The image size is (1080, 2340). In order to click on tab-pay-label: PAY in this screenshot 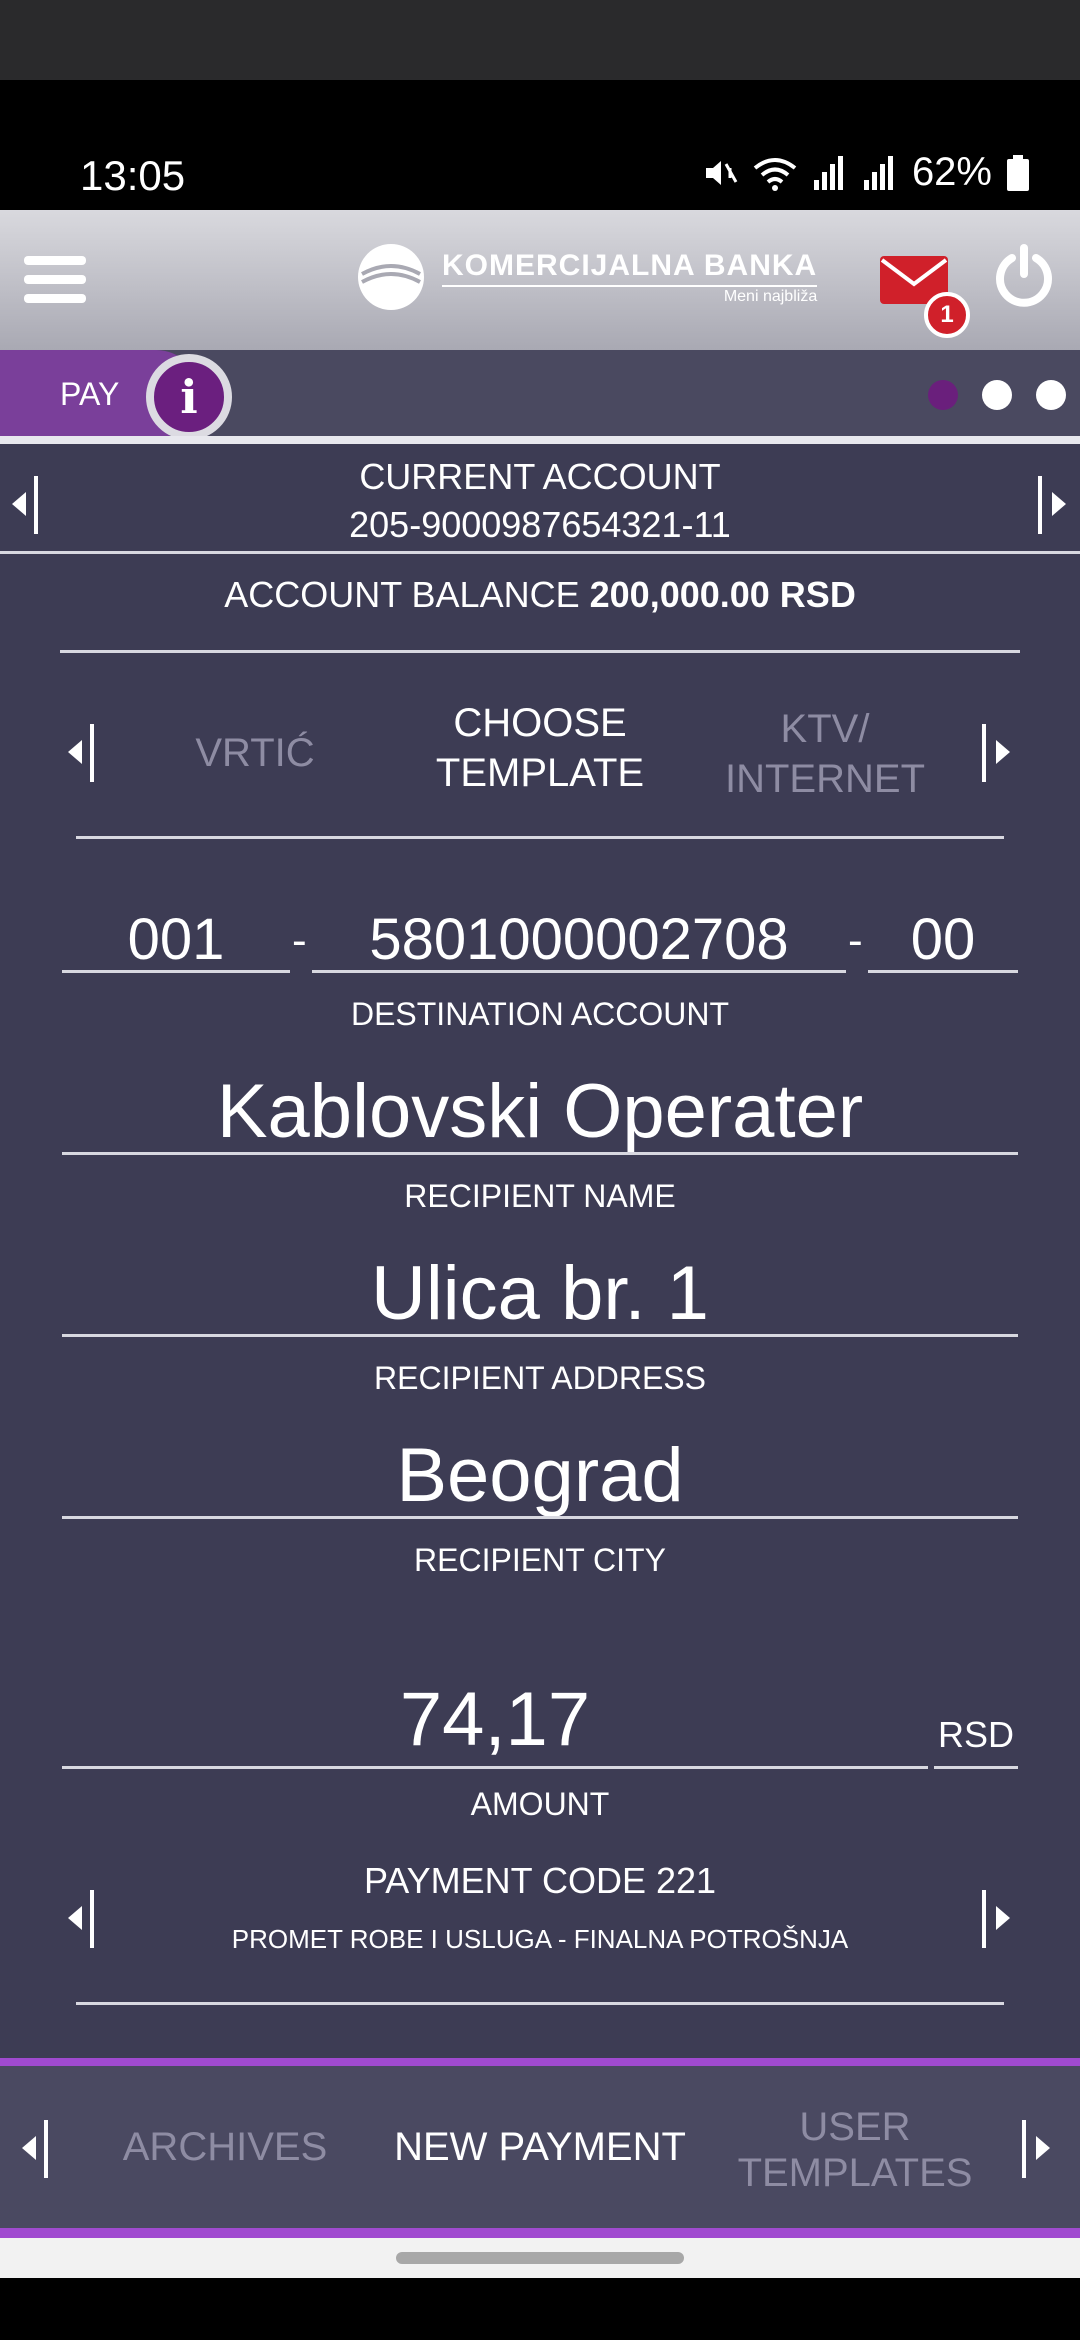, I will do `click(90, 394)`.